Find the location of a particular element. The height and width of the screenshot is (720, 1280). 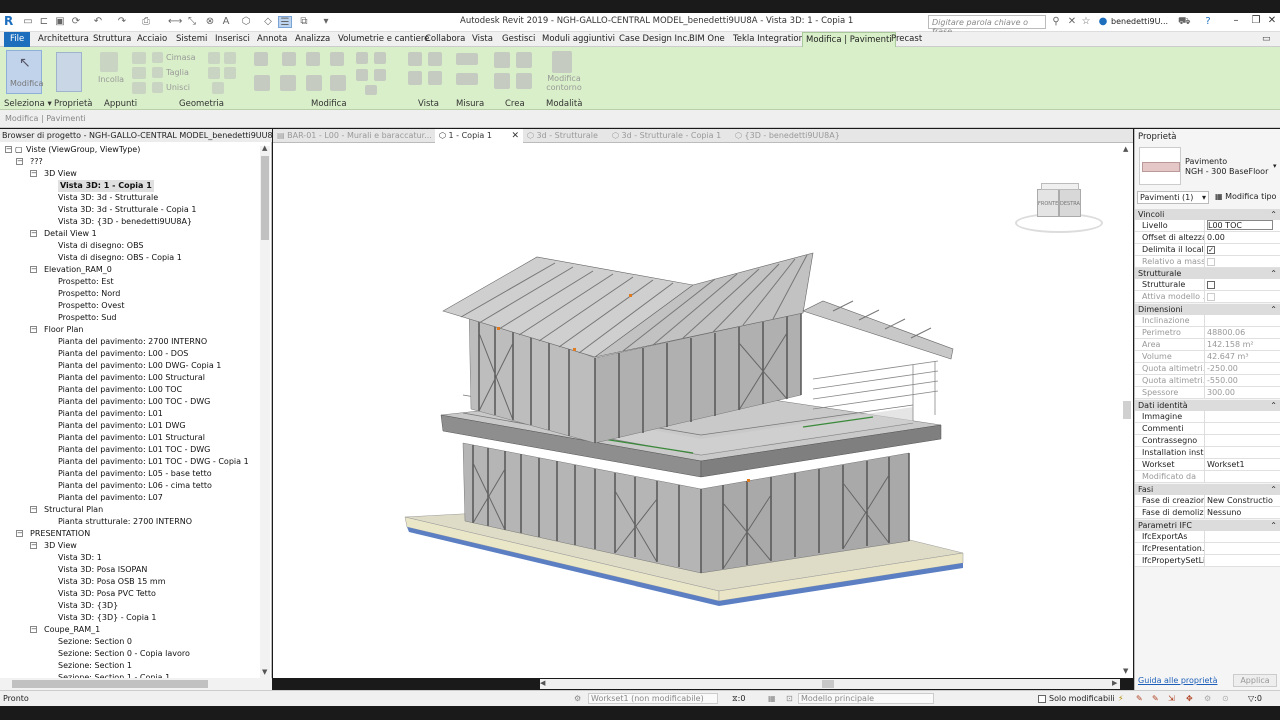

user-icon: ● is located at coordinates (1103, 22).